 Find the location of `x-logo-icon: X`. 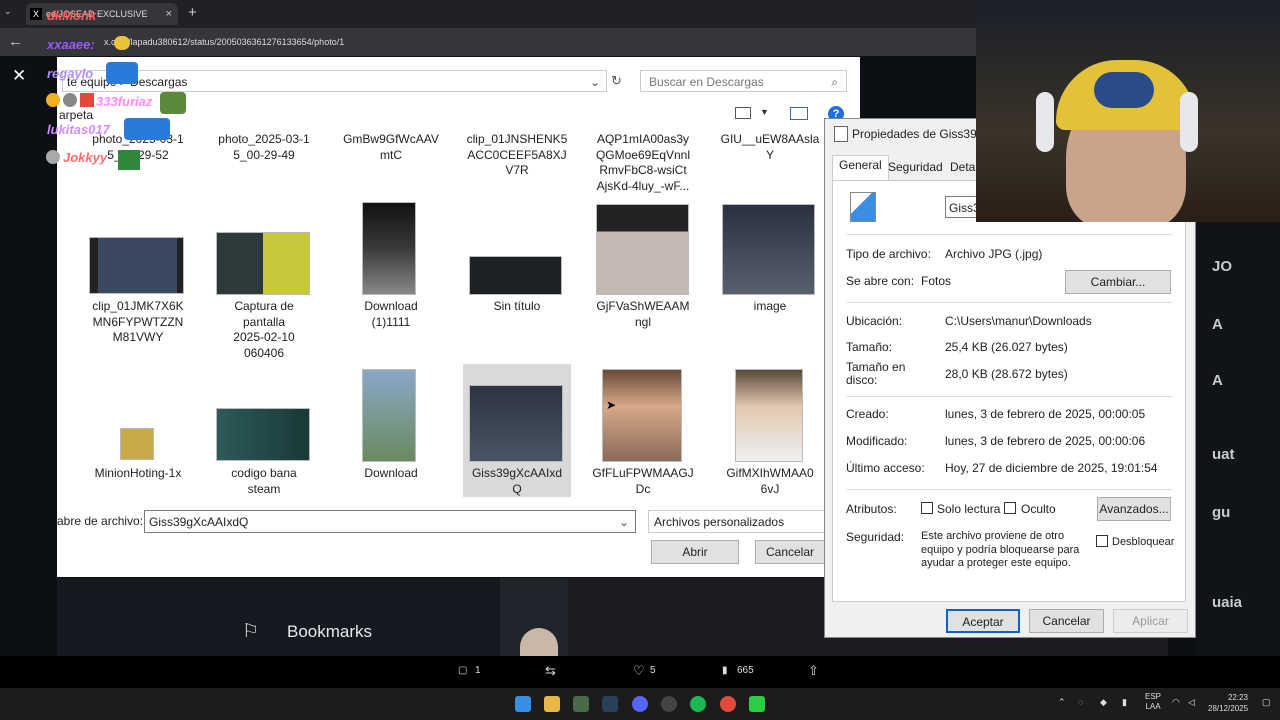

x-logo-icon: X is located at coordinates (36, 14).